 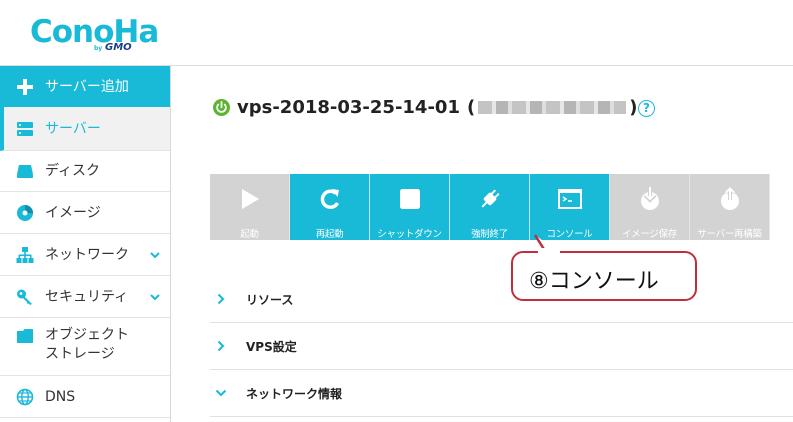 I want to click on shutdown-button: シャットダウン, so click(x=410, y=207).